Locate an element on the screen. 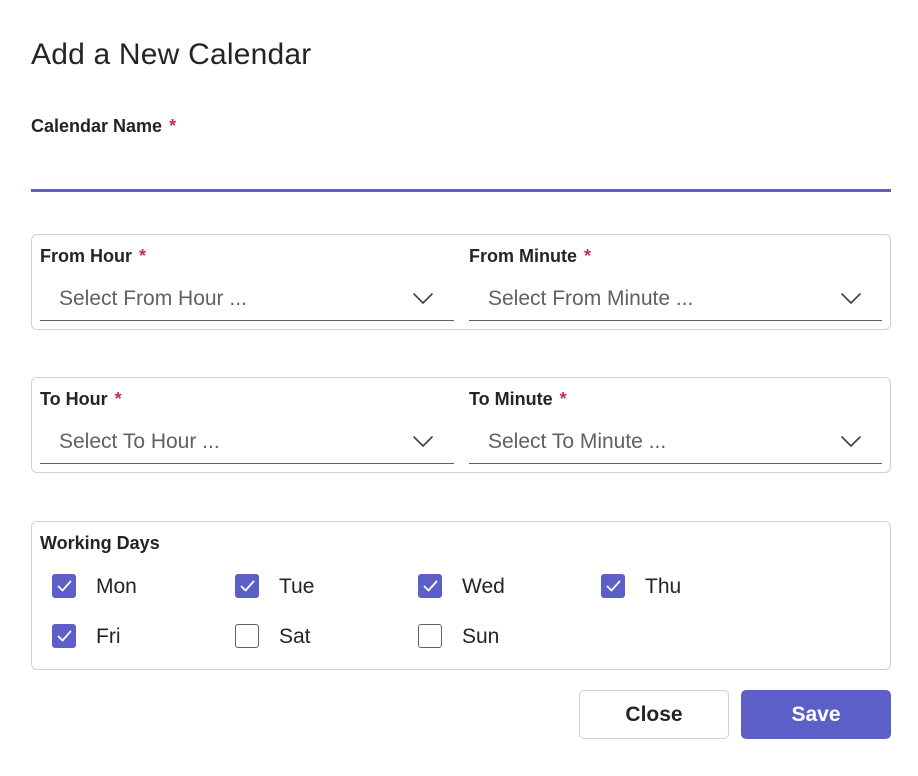  working-days-label: Working Days is located at coordinates (100, 543).